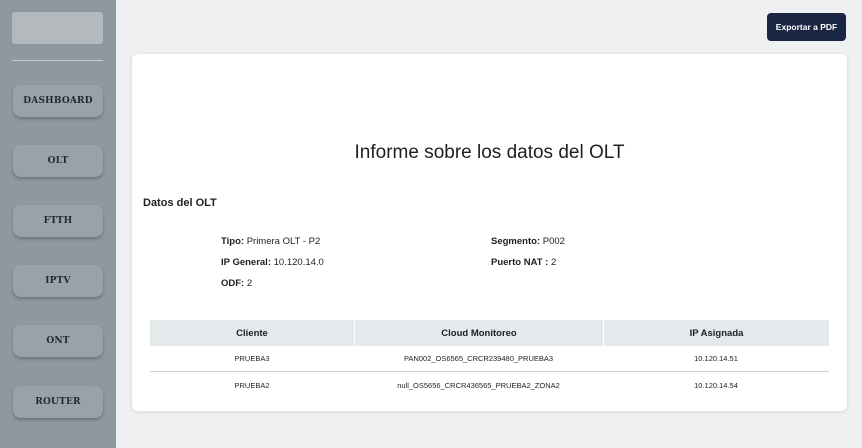  I want to click on field-nat-label: Puerto NAT :, so click(520, 262).